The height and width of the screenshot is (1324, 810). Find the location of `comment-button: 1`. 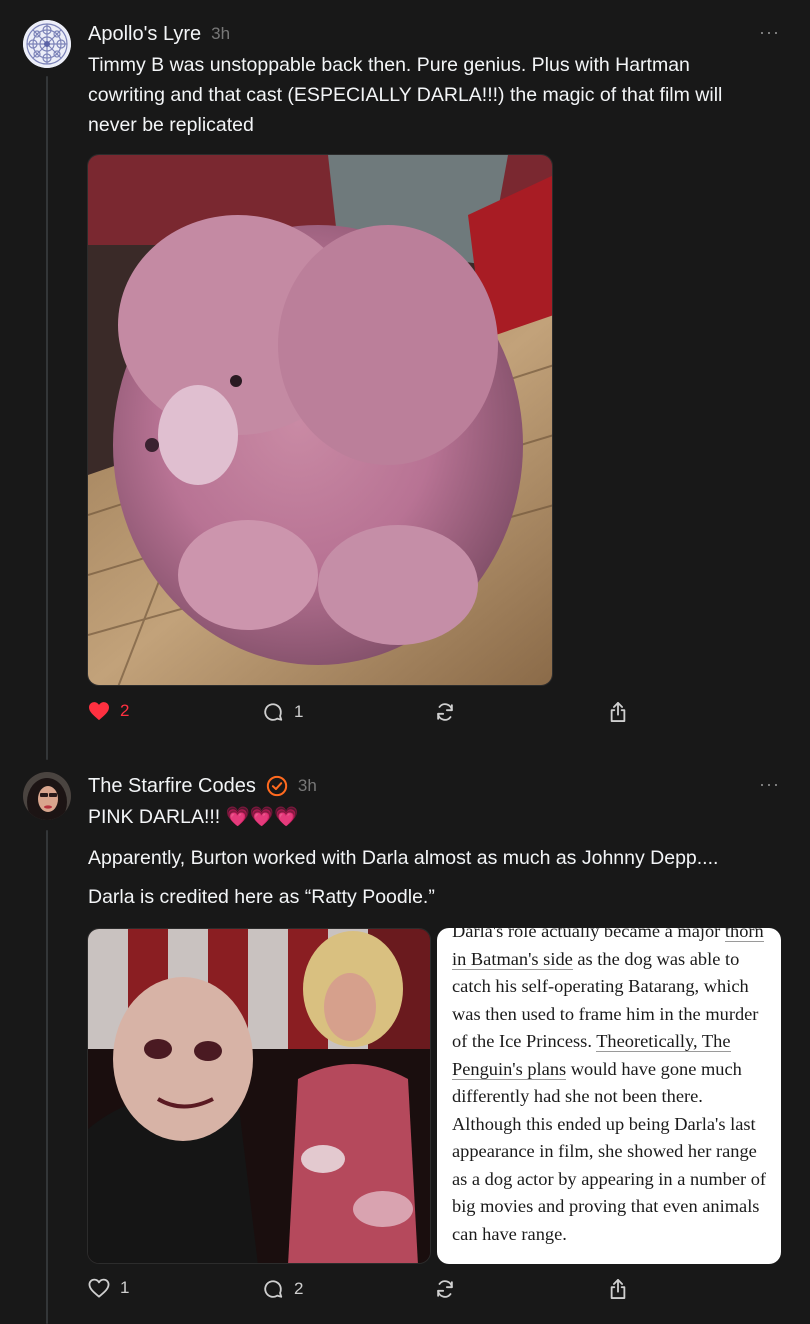

comment-button: 1 is located at coordinates (282, 712).